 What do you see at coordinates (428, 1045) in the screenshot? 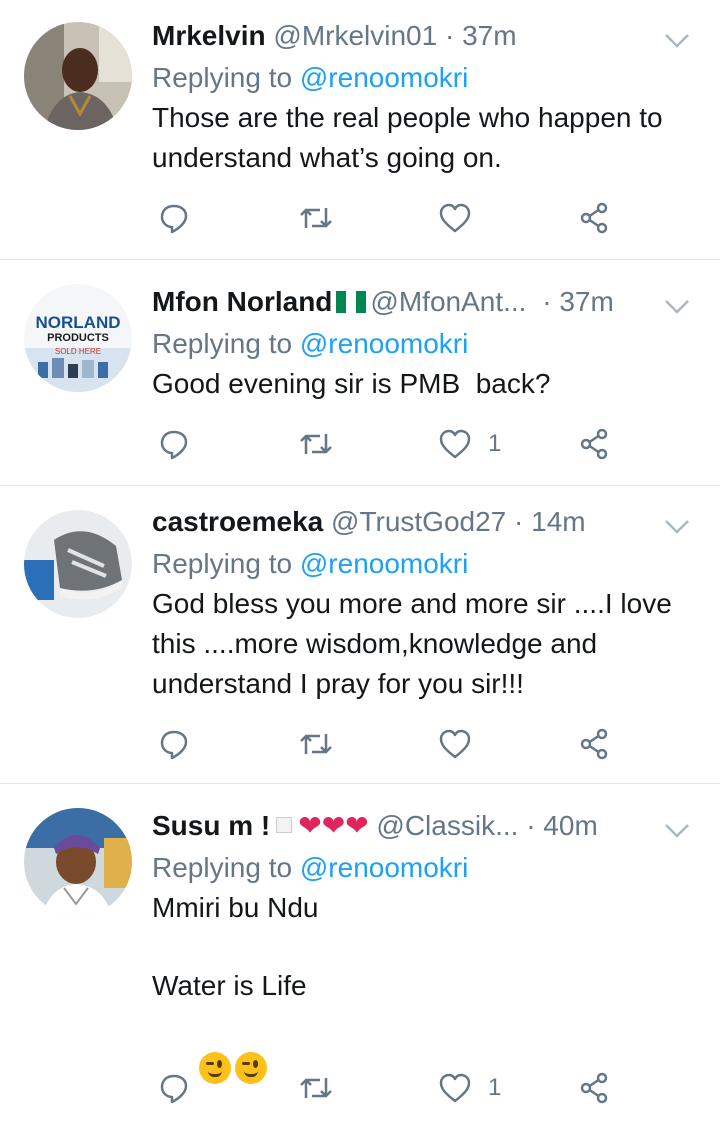
I see `wink-emojis` at bounding box center [428, 1045].